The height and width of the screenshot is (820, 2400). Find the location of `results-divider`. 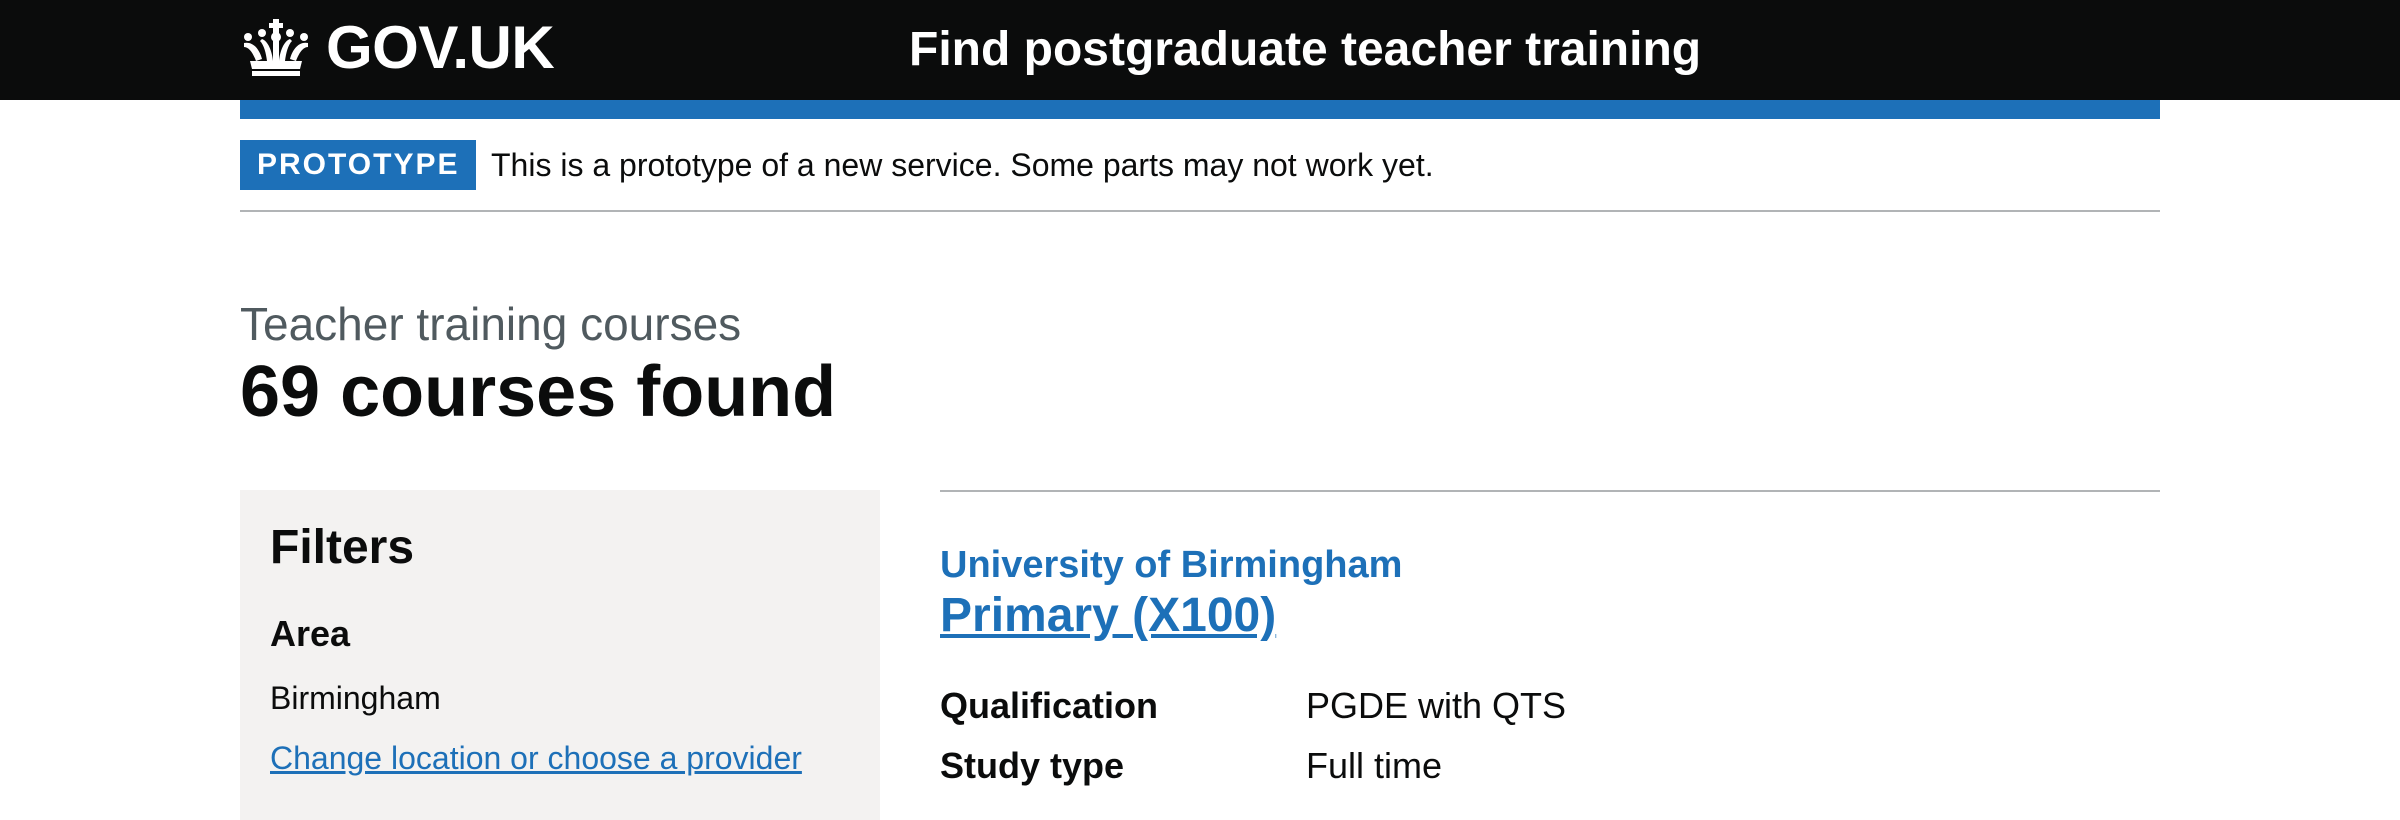

results-divider is located at coordinates (1550, 491).